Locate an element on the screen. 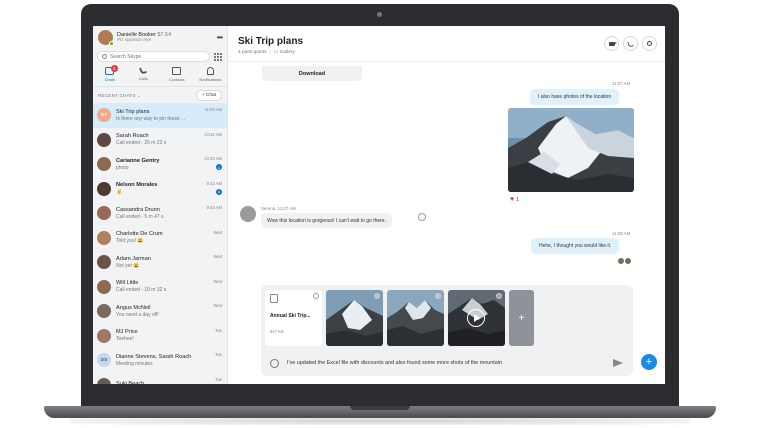  recent-chats-label: RECENT CHATS ⌄ is located at coordinates (119, 96).